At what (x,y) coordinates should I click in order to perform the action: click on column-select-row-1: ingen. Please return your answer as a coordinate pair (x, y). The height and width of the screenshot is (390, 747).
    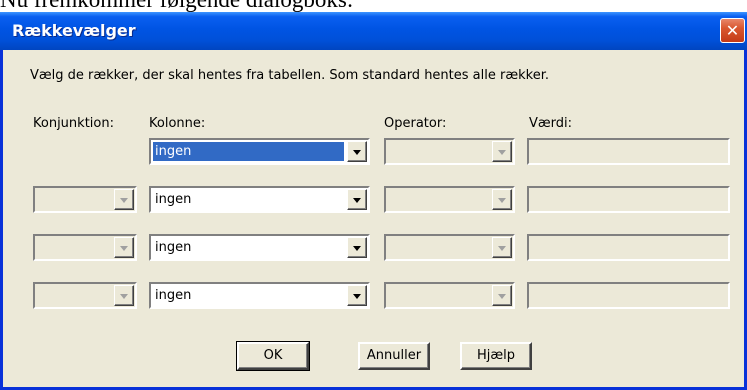
    Looking at the image, I should click on (259, 151).